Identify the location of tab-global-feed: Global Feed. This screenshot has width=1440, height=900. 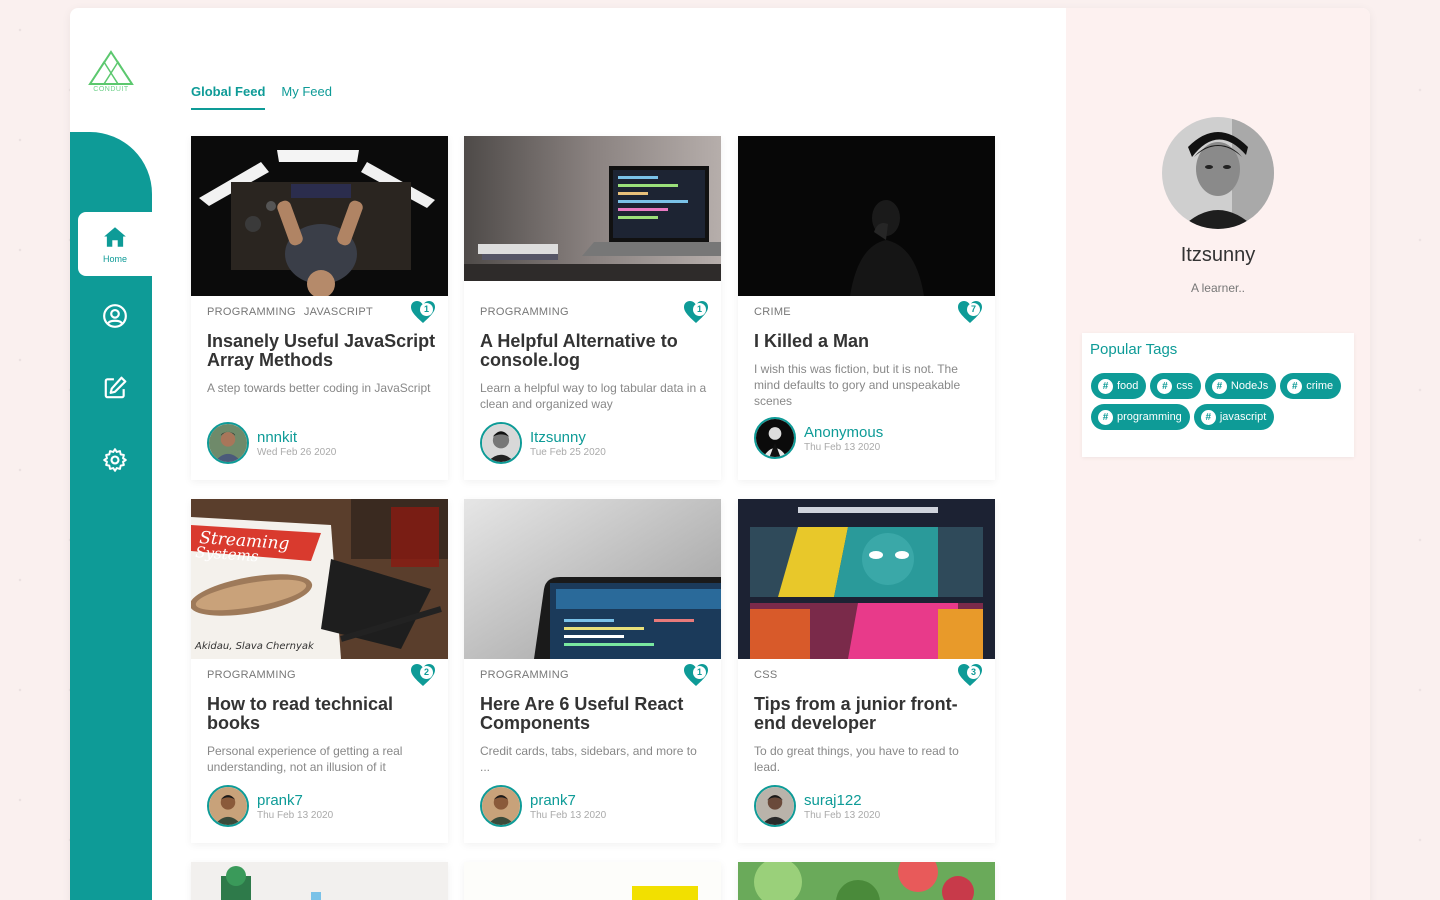
(228, 97).